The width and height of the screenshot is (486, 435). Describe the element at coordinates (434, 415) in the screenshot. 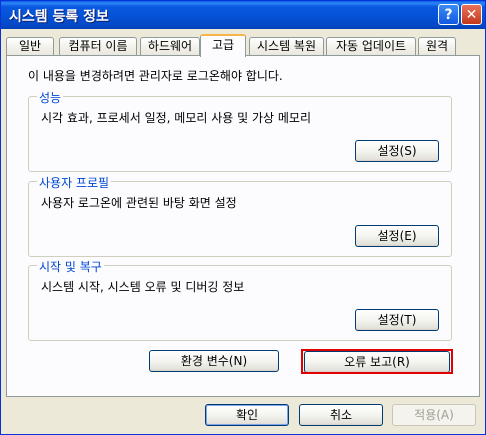

I see `apply-button: 적용(A)` at that location.